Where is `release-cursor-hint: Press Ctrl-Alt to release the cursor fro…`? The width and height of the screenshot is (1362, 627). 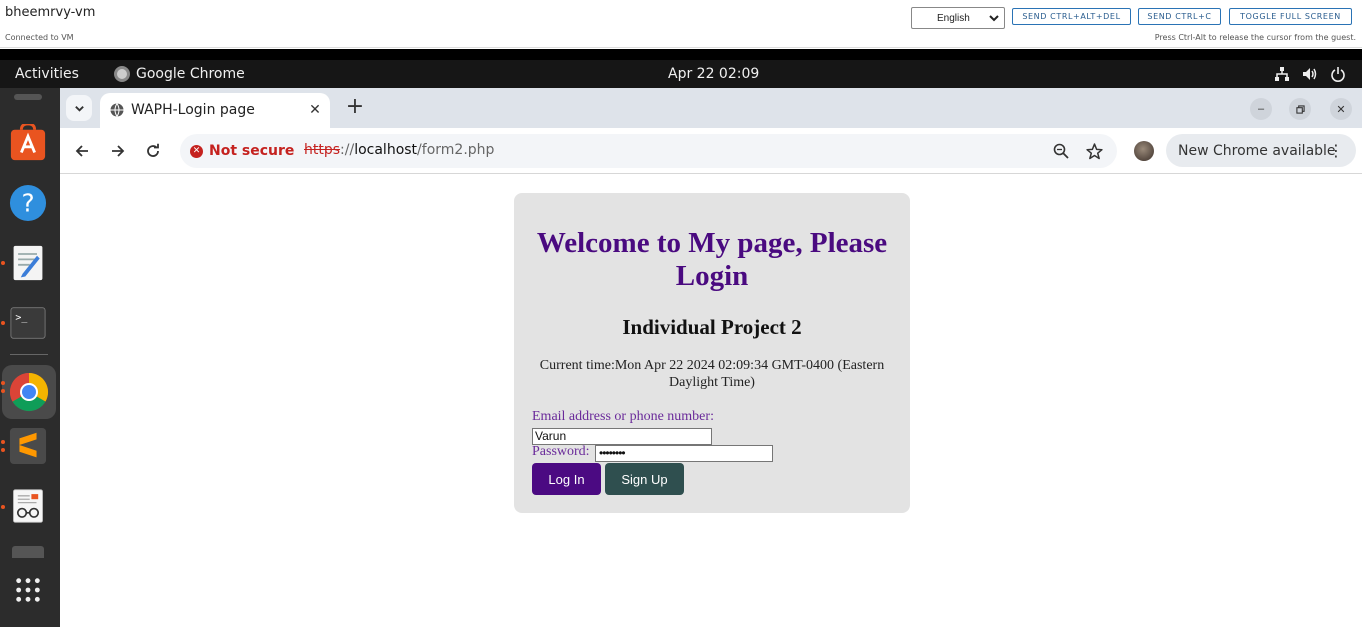
release-cursor-hint: Press Ctrl-Alt to release the cursor fro… is located at coordinates (1255, 37).